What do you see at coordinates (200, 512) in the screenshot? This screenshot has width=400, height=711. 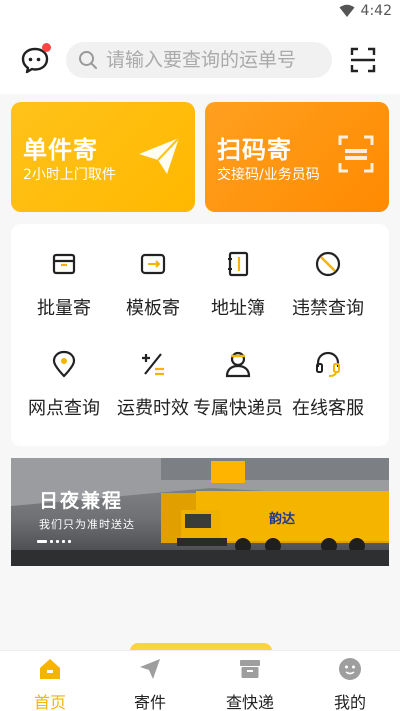 I see `promo-banner: 日夜兼程 我们只为准时送达 韵达` at bounding box center [200, 512].